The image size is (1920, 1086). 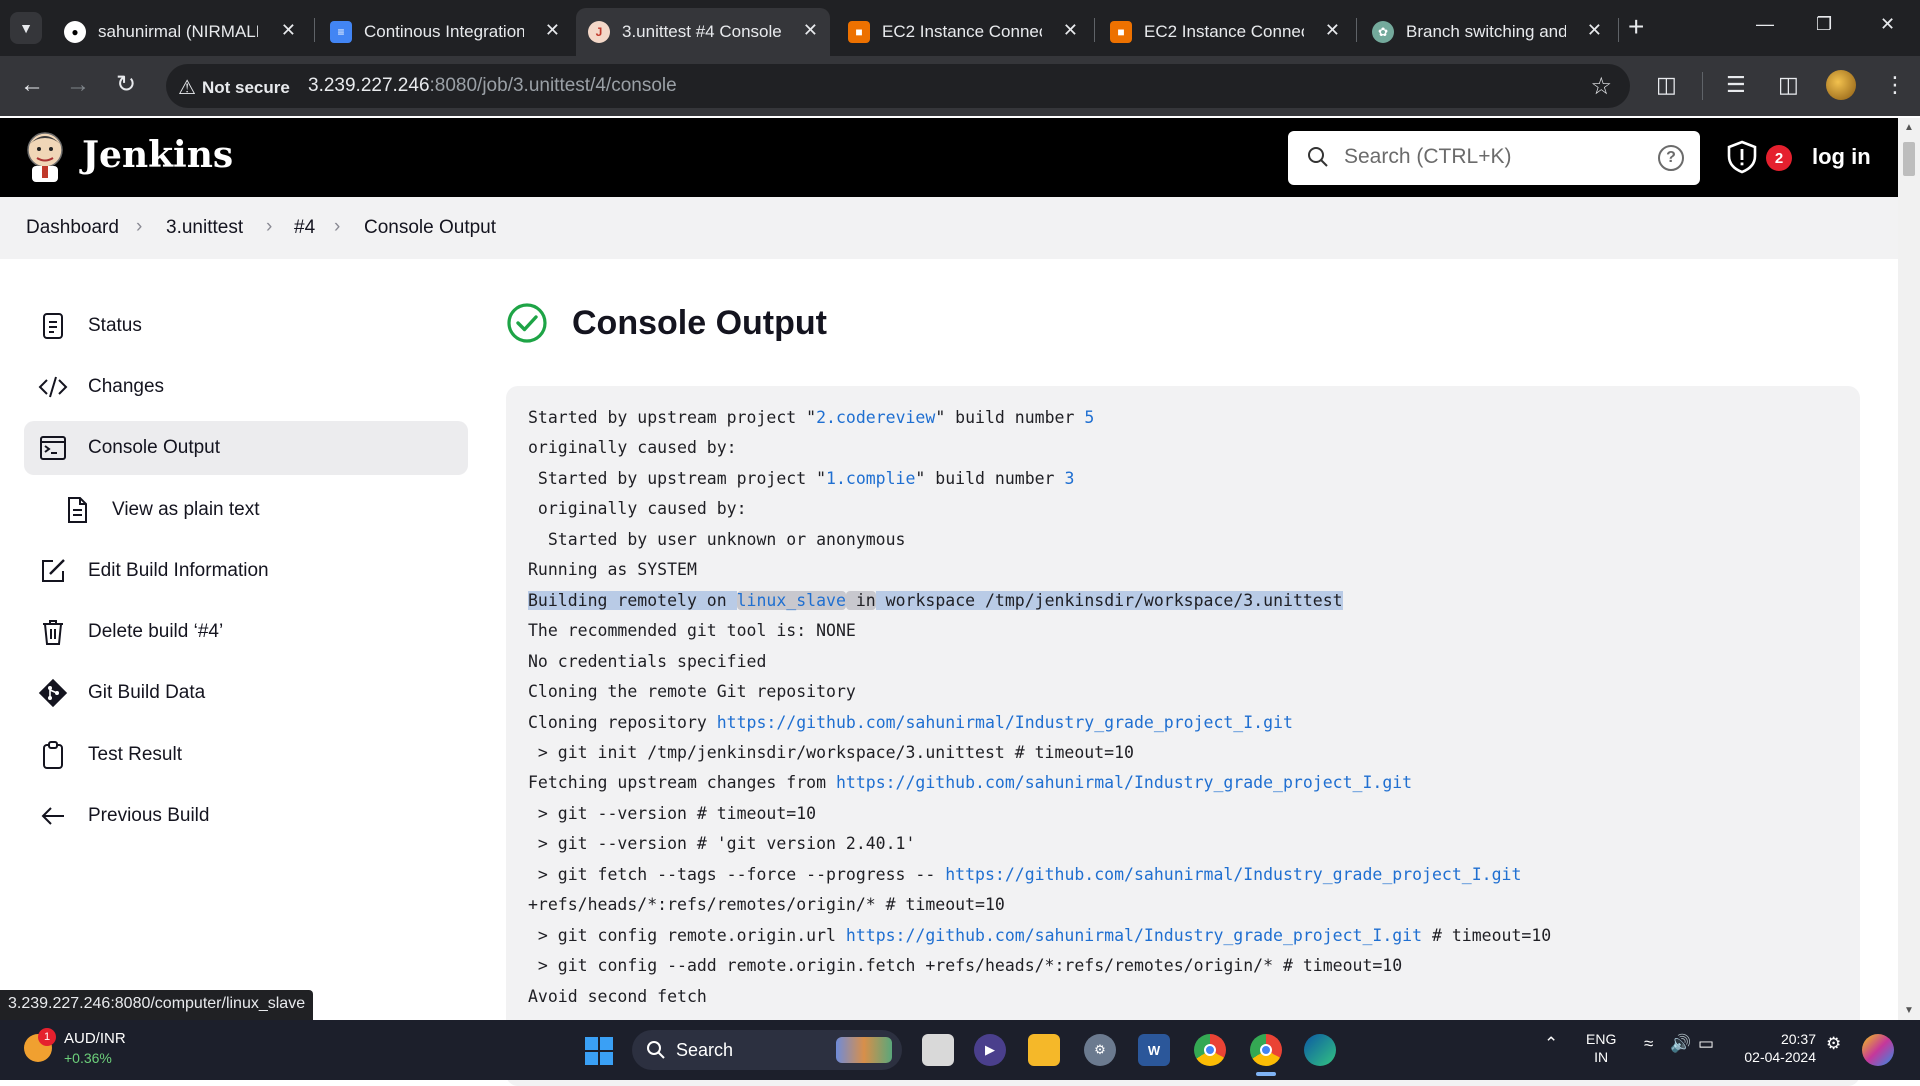 I want to click on github-icon: ●, so click(x=75, y=32).